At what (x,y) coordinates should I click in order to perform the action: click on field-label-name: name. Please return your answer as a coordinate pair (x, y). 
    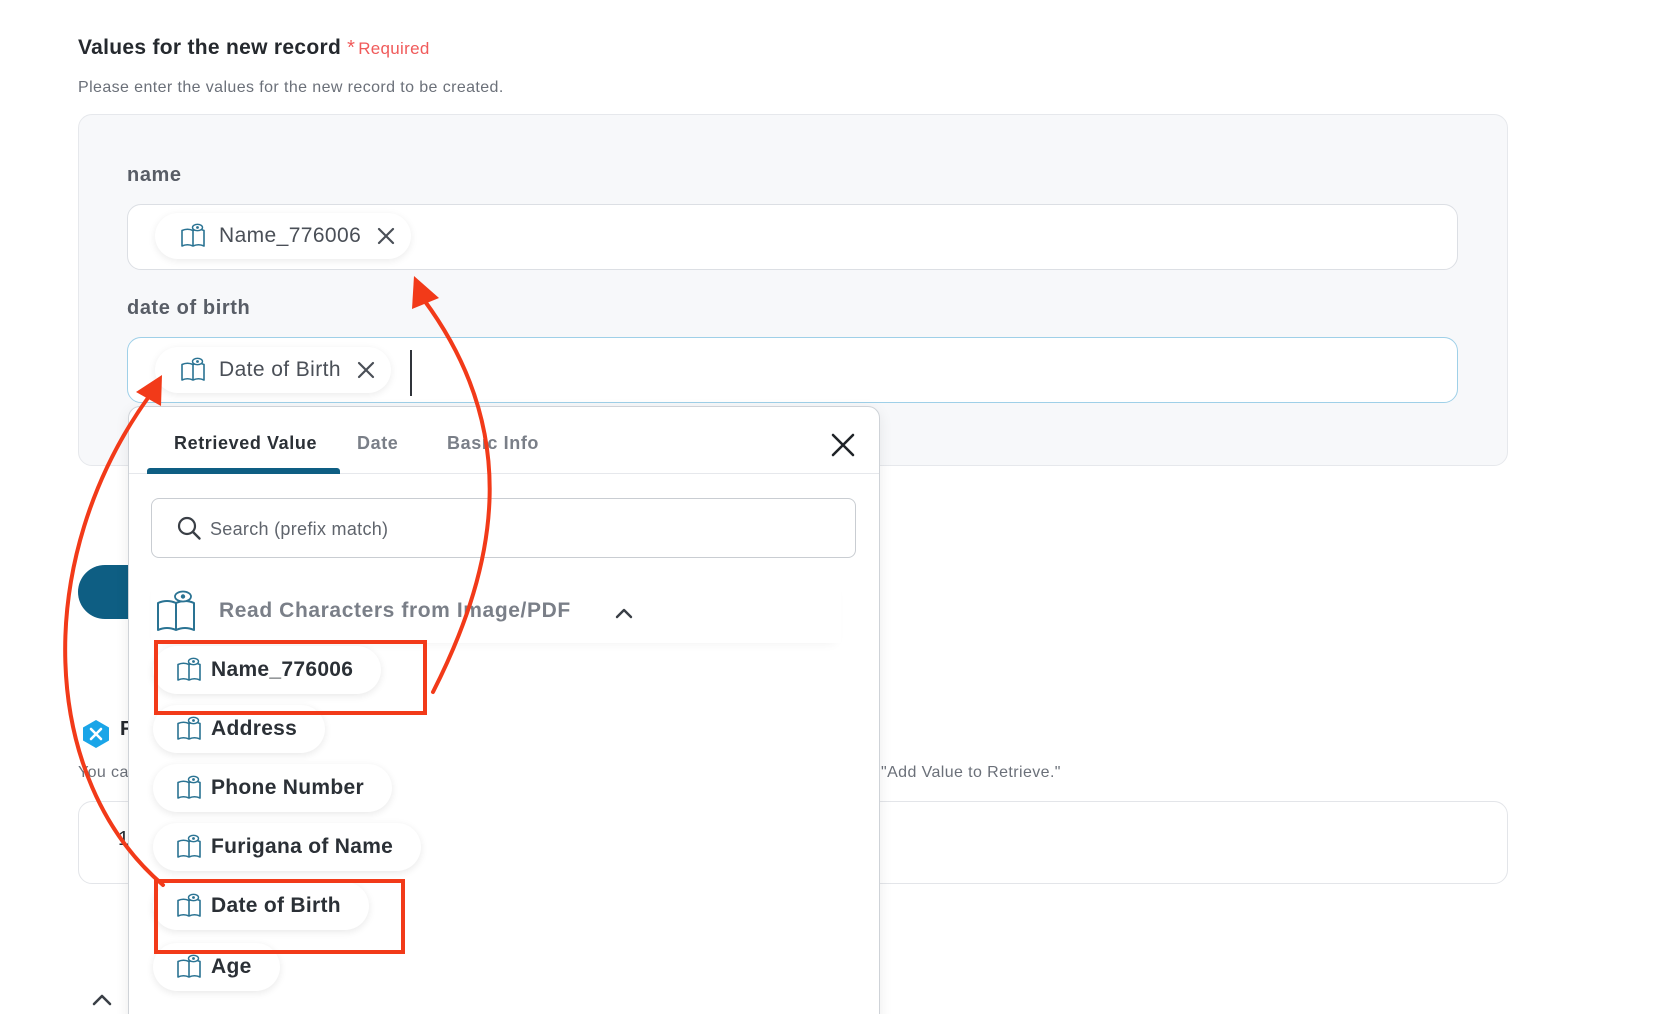
    Looking at the image, I should click on (154, 175).